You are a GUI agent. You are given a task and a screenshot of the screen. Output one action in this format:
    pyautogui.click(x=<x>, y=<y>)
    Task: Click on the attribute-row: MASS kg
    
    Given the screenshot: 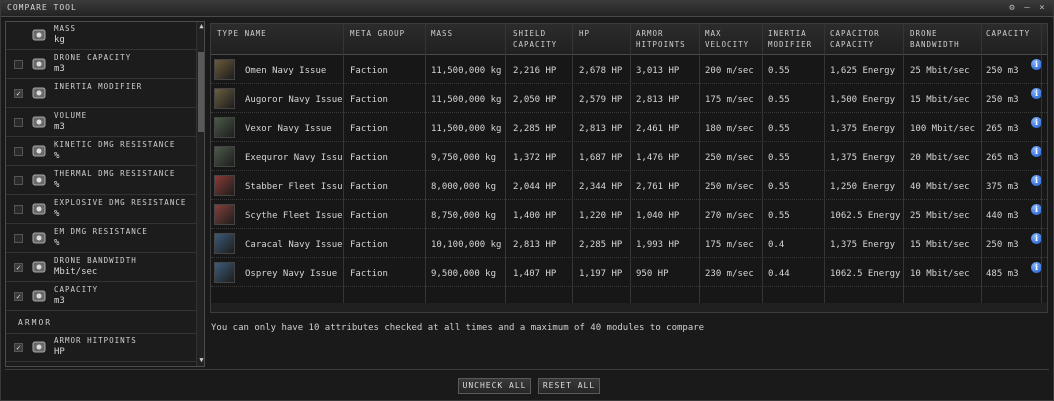 What is the action you would take?
    pyautogui.click(x=101, y=36)
    